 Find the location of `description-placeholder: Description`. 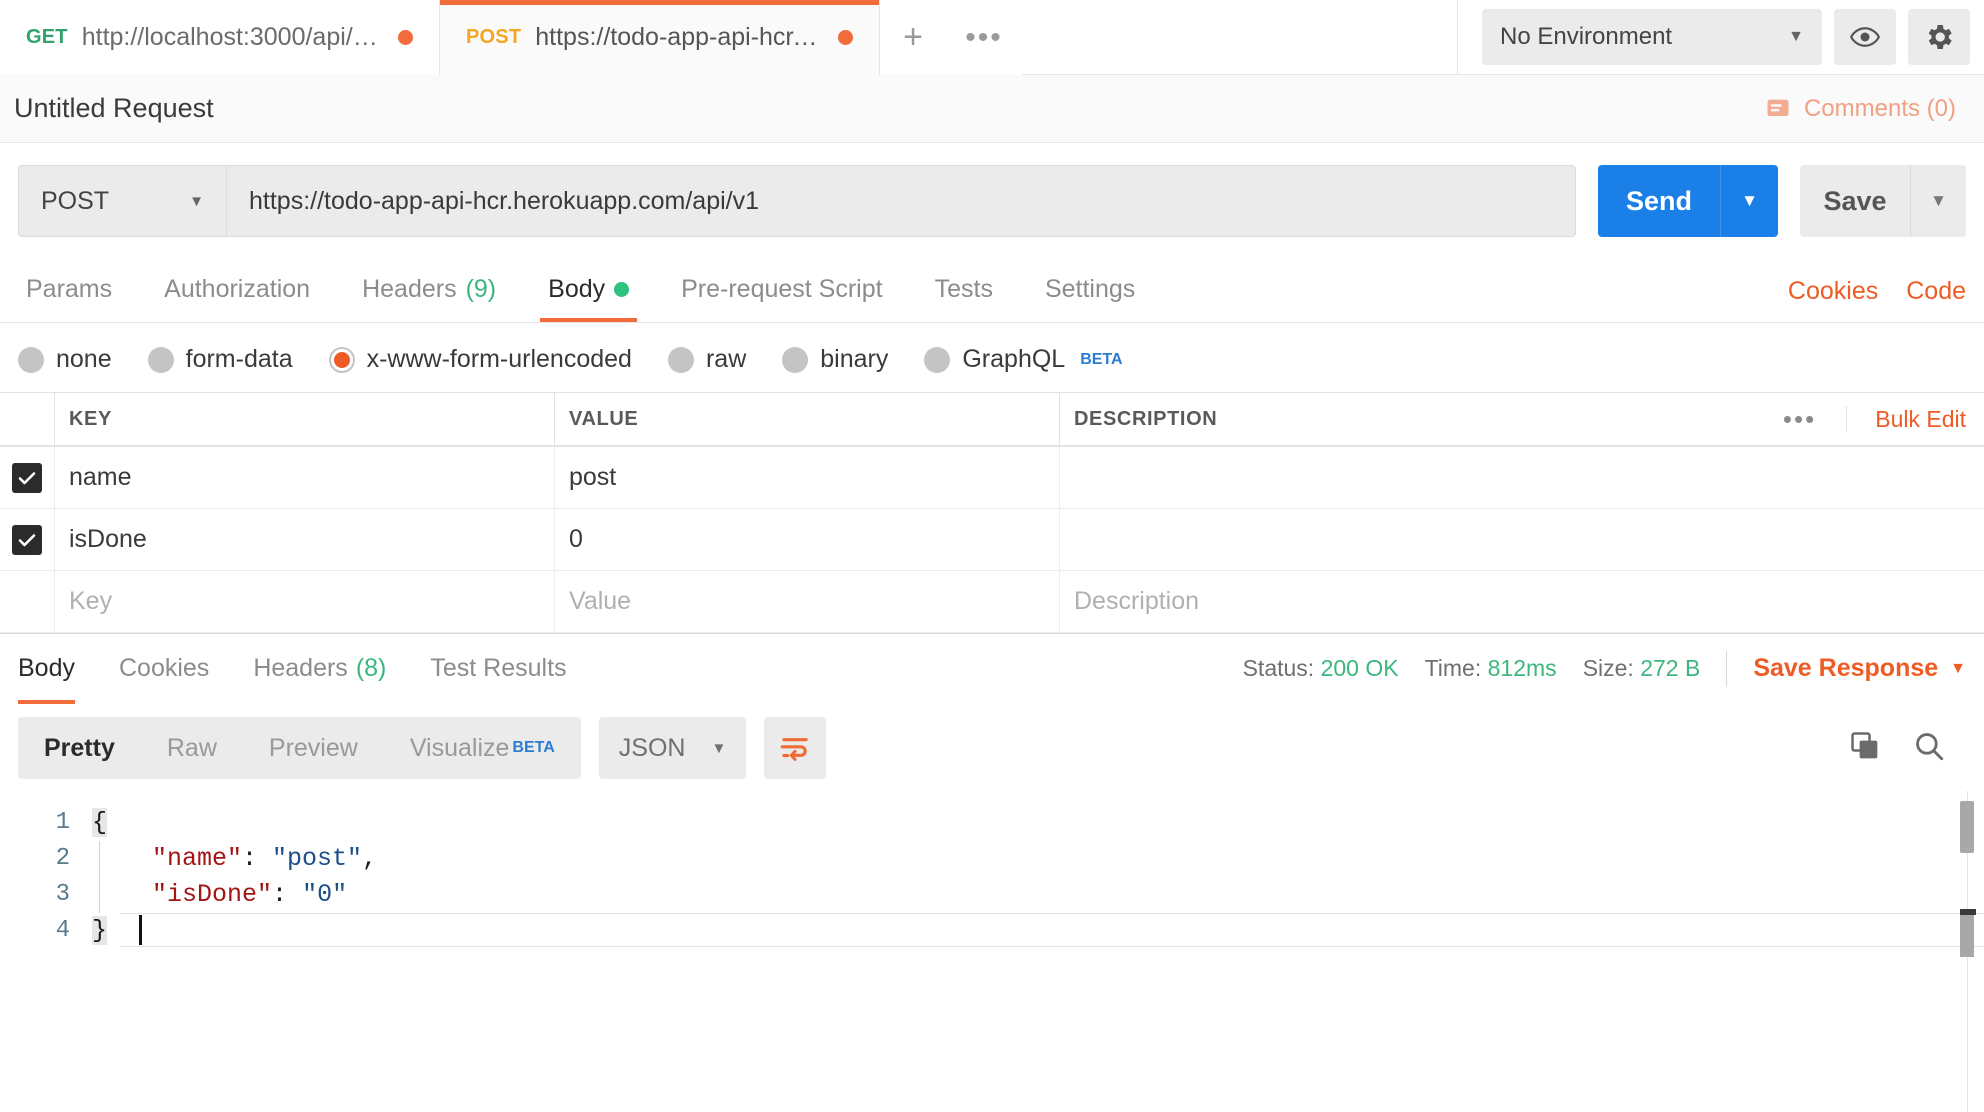

description-placeholder: Description is located at coordinates (1137, 601).